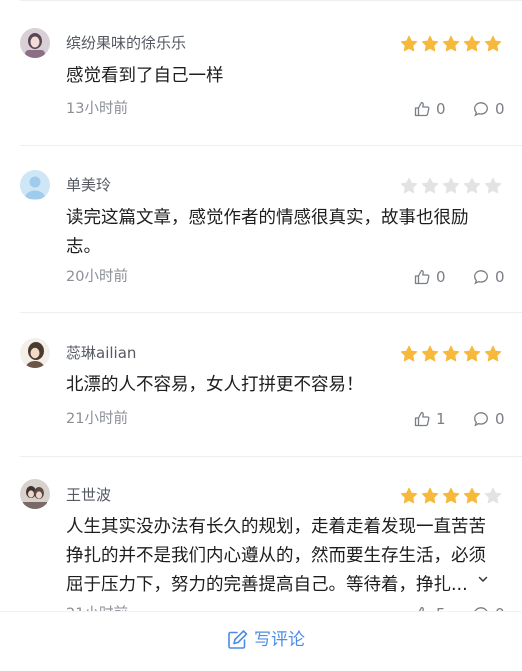  I want to click on like-count: 5, so click(441, 608).